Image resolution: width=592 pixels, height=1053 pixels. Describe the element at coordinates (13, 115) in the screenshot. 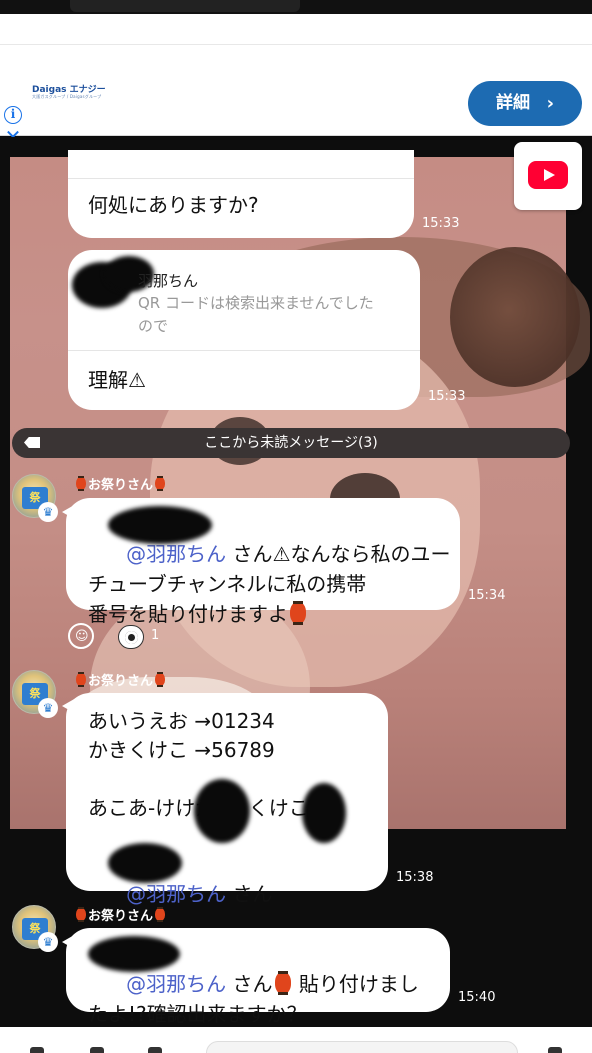

I see `info-icon: i` at that location.